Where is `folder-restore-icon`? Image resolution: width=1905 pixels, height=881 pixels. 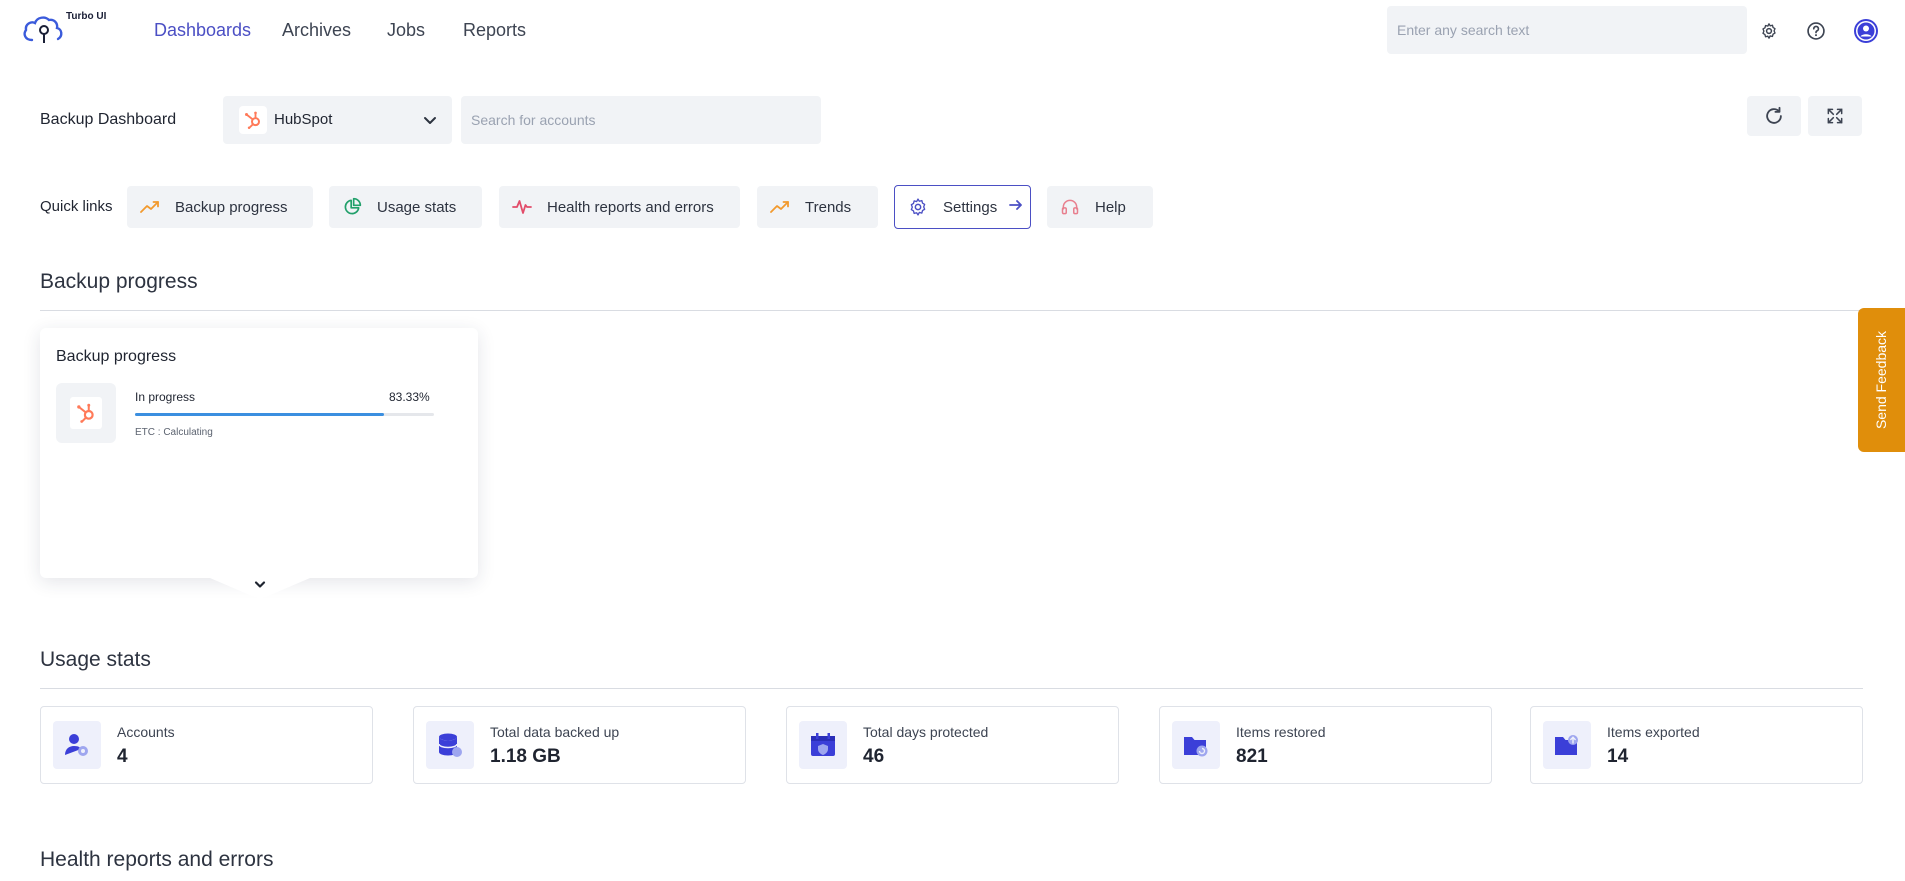 folder-restore-icon is located at coordinates (1196, 745).